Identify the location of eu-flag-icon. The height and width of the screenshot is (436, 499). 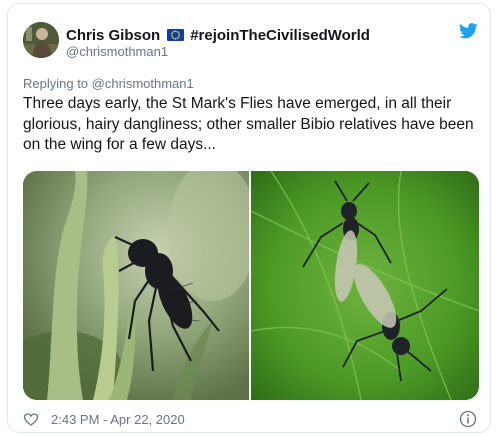
(176, 35).